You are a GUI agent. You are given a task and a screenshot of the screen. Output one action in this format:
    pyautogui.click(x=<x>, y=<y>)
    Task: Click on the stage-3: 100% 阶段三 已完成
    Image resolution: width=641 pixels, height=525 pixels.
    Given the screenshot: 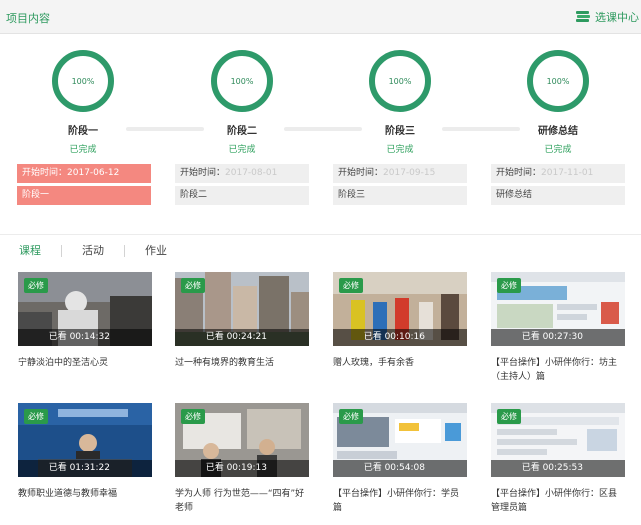 What is the action you would take?
    pyautogui.click(x=400, y=102)
    